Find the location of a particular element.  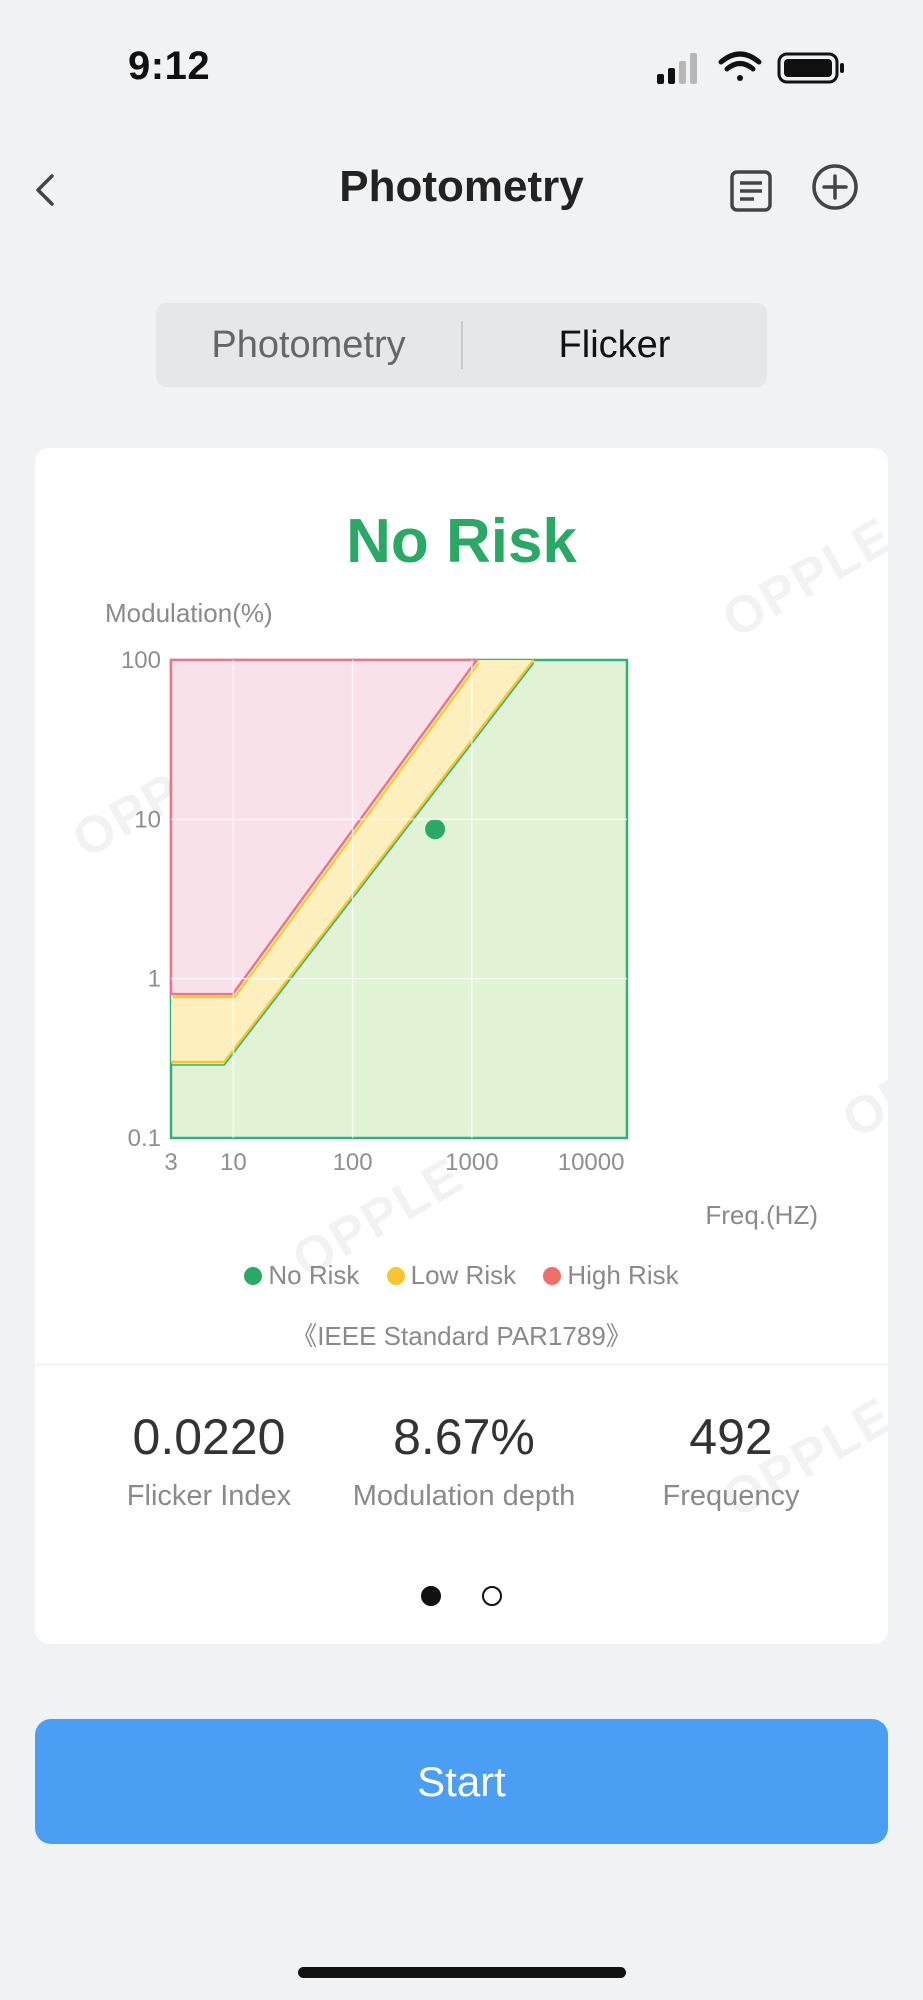

document-icon is located at coordinates (751, 191).